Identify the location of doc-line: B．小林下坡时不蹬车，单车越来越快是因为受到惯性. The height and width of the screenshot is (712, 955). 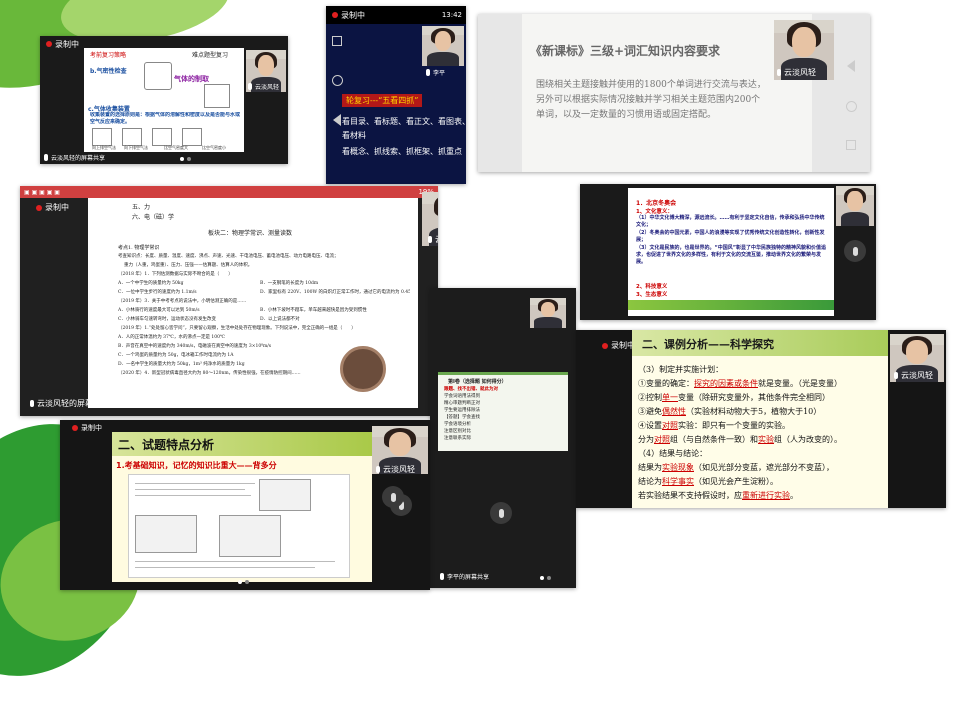
(313, 310).